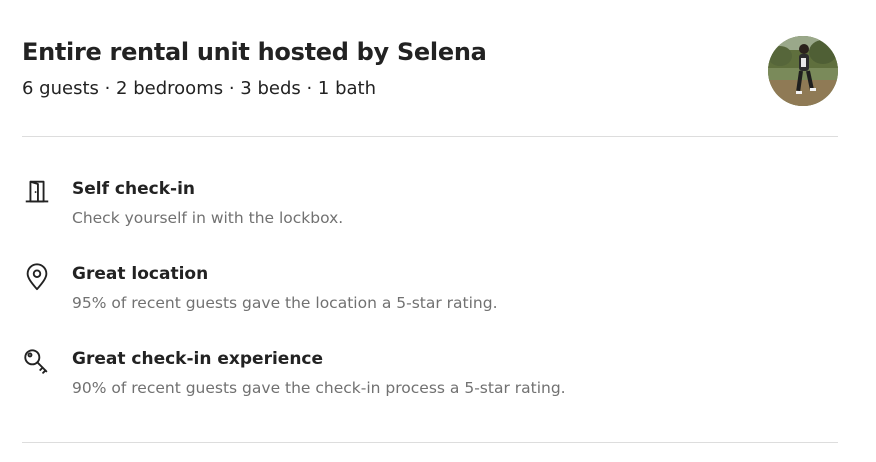 The width and height of the screenshot is (876, 462). What do you see at coordinates (37, 192) in the screenshot?
I see `door-icon` at bounding box center [37, 192].